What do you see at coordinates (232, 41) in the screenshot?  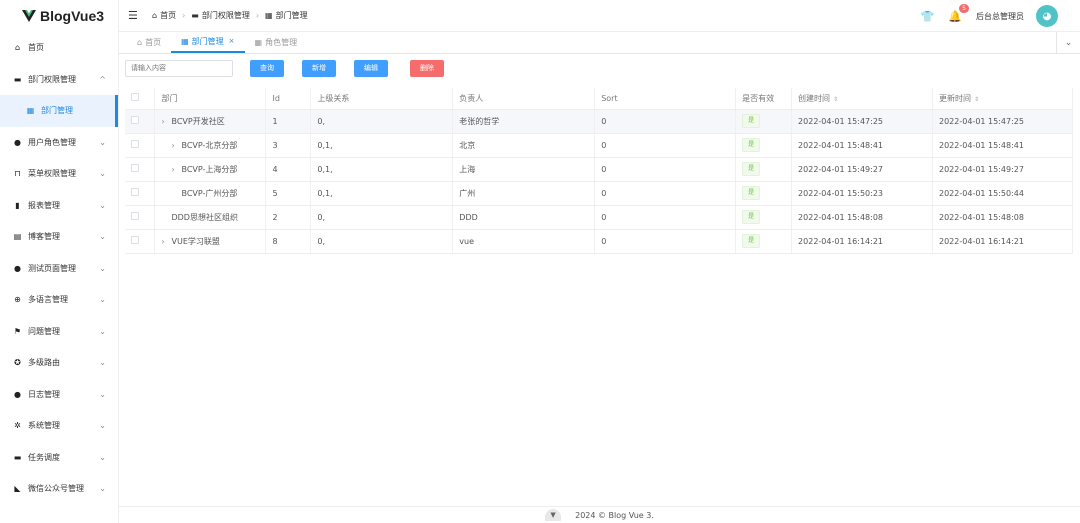 I see `close-icon: ×` at bounding box center [232, 41].